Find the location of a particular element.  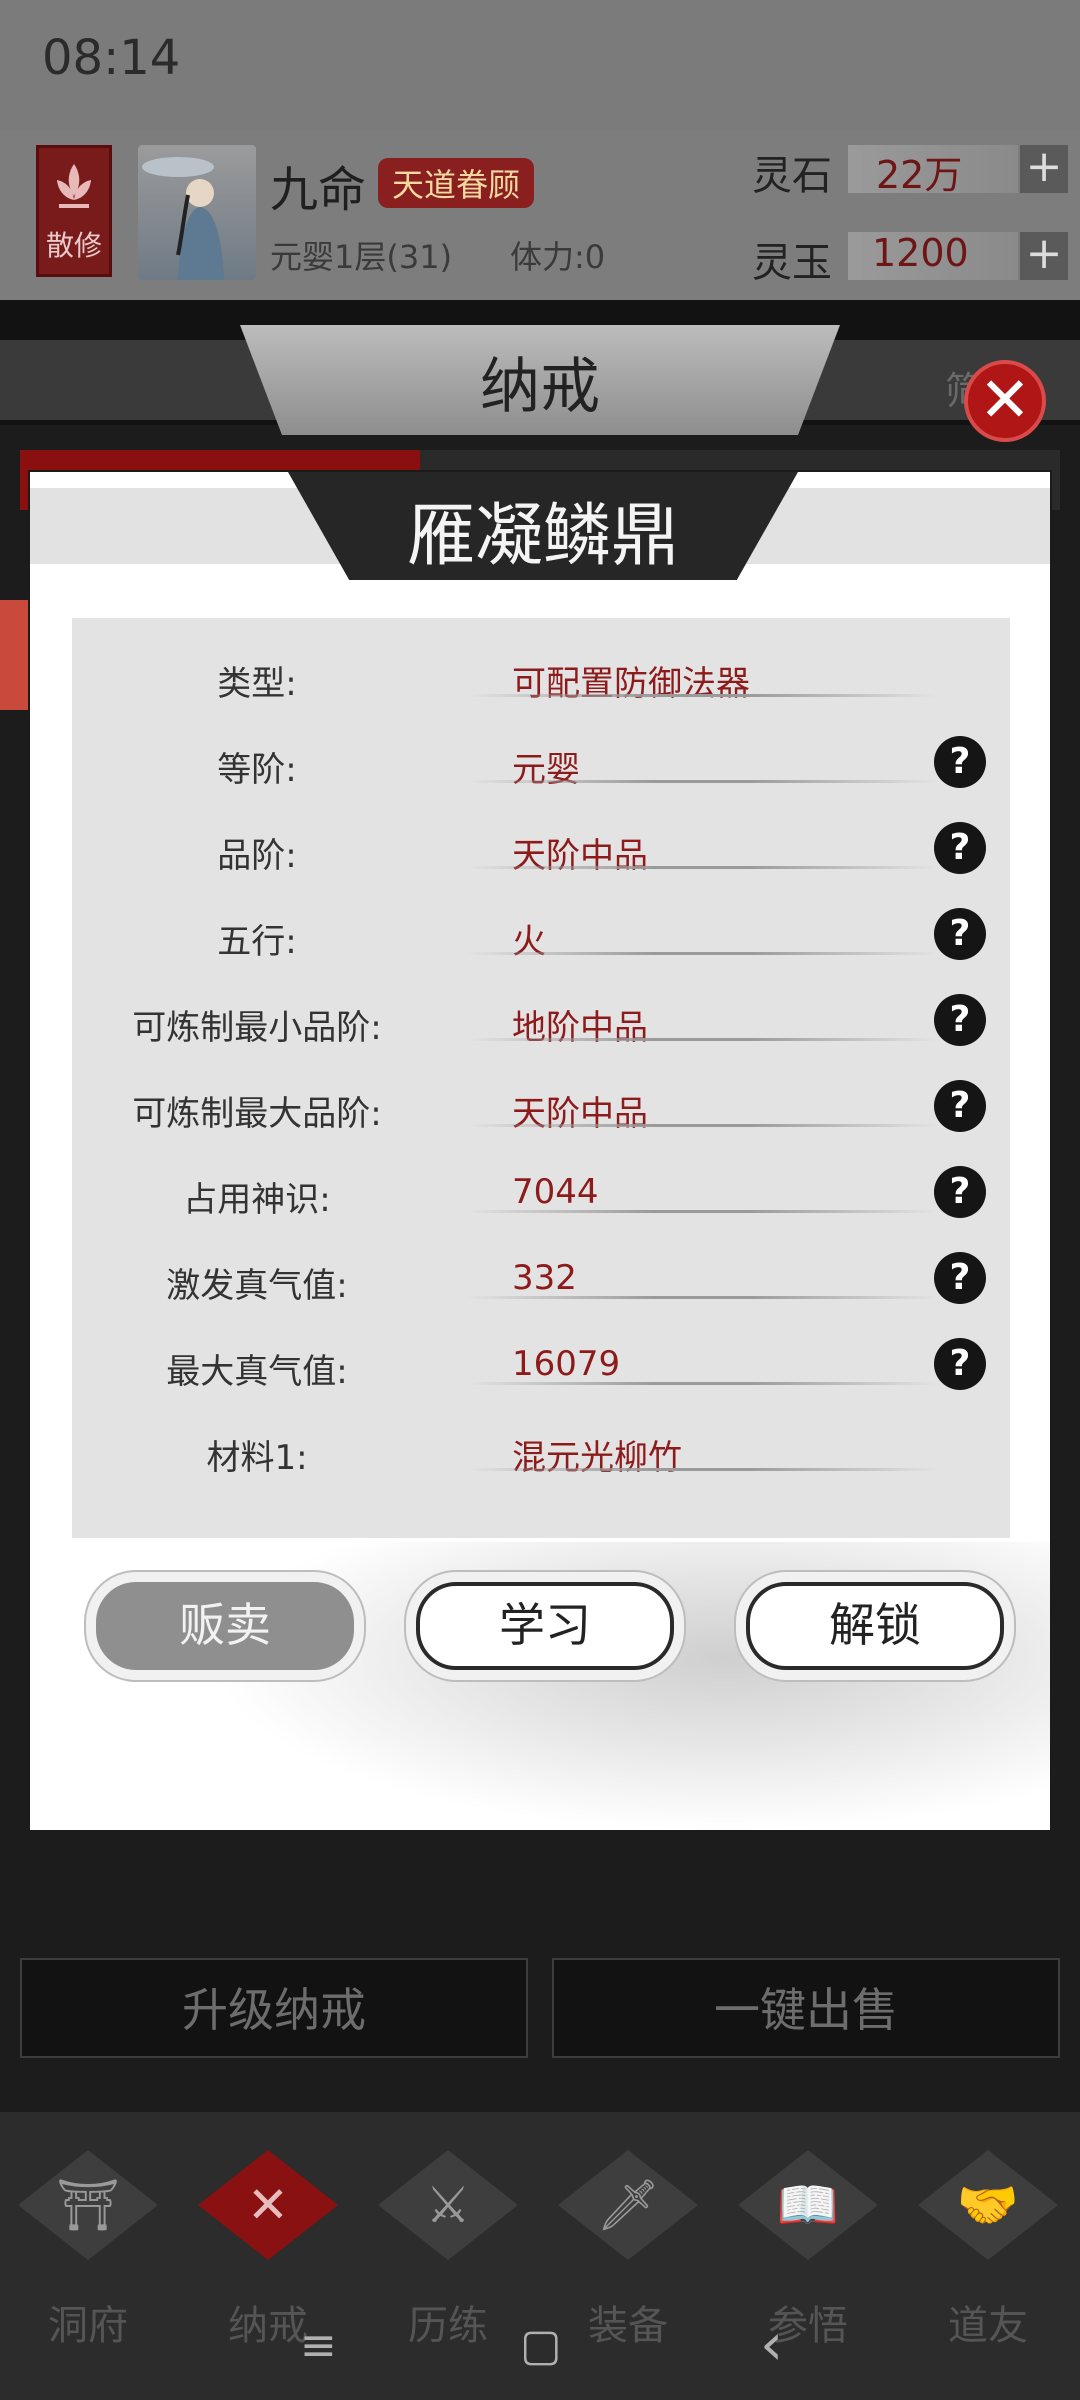

attr-row-grade: 品阶: 天阶中品 ? is located at coordinates (541, 847).